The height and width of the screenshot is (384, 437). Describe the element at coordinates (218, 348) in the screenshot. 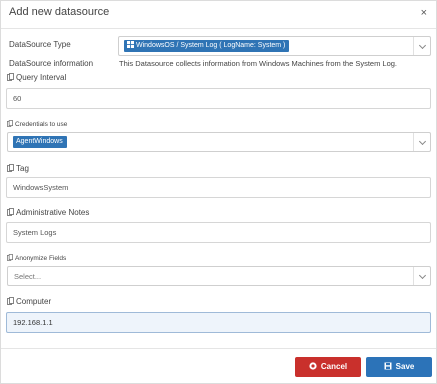

I see `footer-divider` at that location.